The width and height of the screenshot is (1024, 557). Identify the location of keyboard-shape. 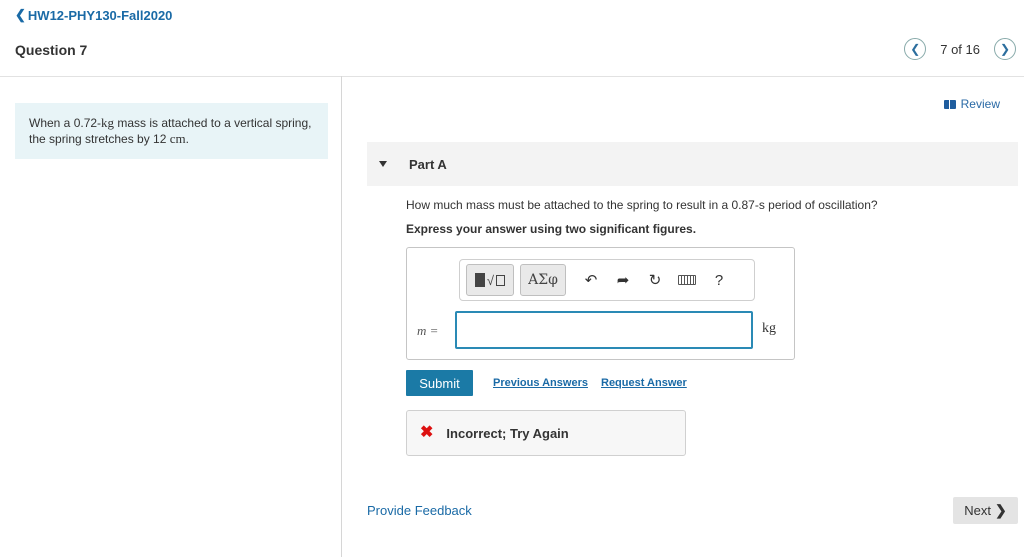
(687, 280).